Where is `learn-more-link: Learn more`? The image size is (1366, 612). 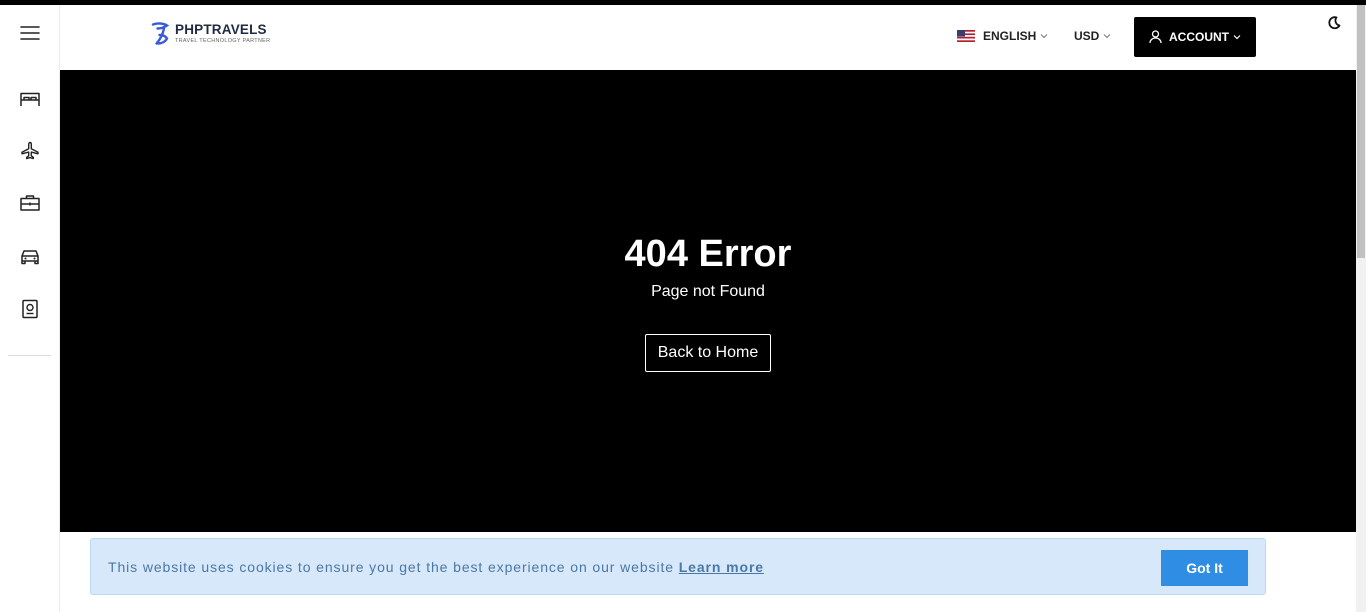 learn-more-link: Learn more is located at coordinates (721, 567).